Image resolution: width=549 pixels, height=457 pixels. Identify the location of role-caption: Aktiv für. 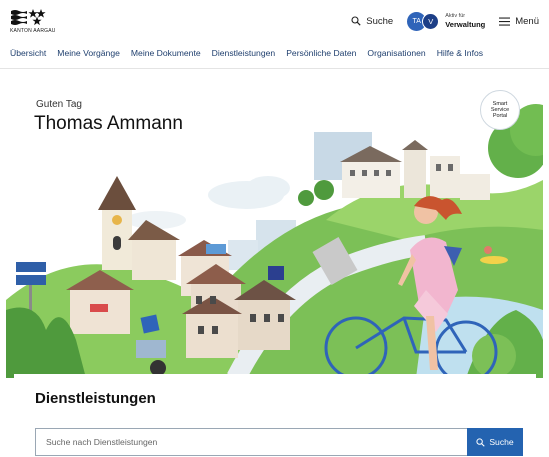
(455, 16).